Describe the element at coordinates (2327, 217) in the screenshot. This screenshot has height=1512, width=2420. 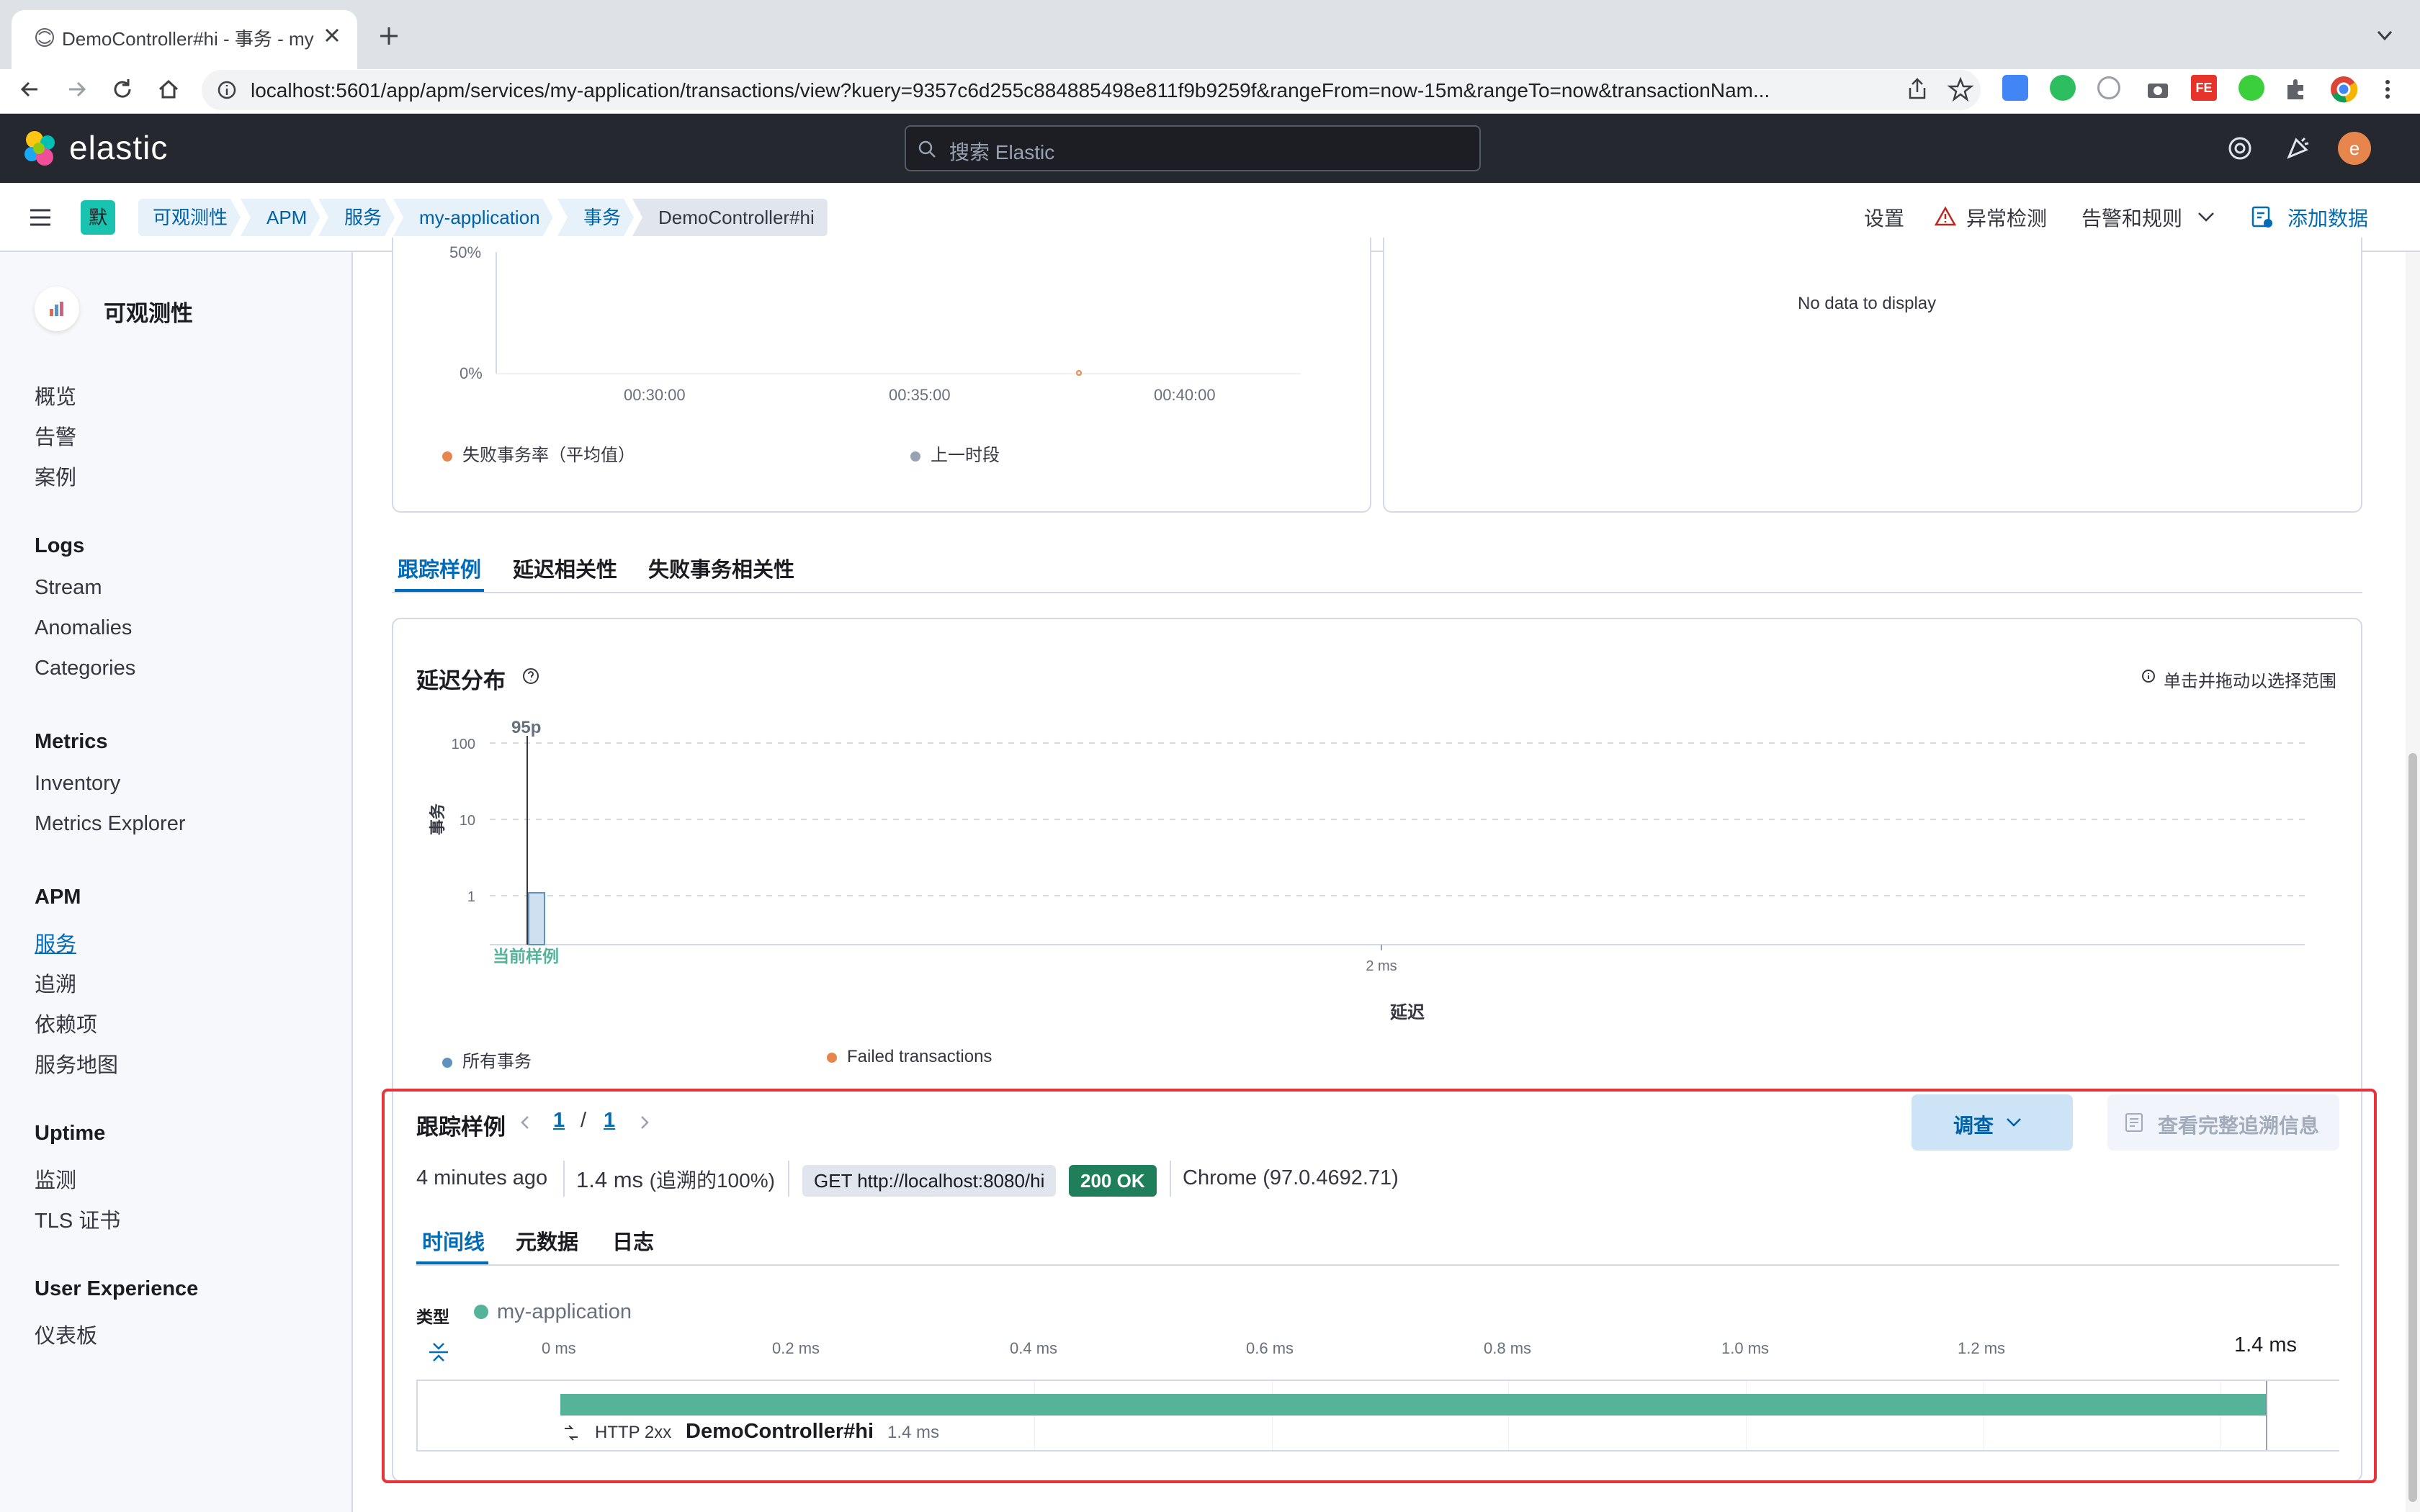
I see `add-data-link: 添加数据` at that location.